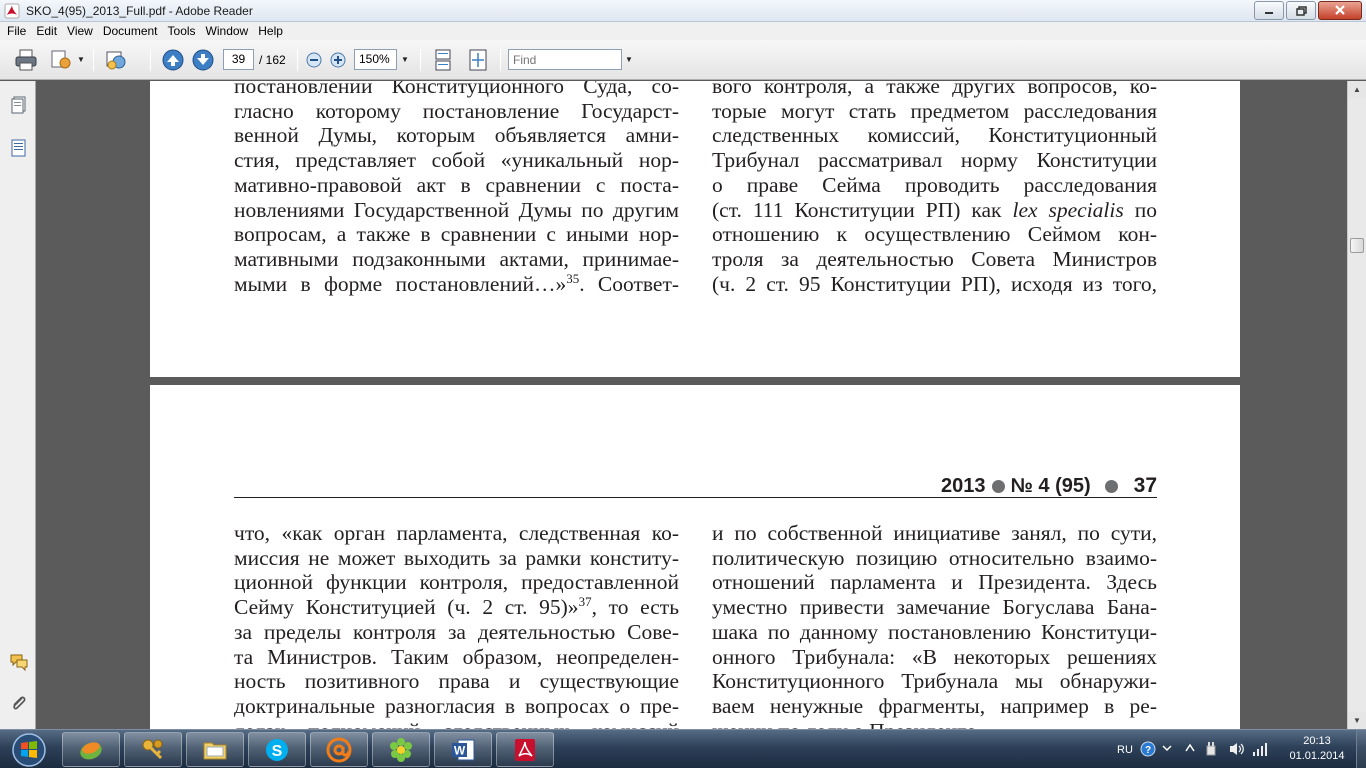  I want to click on footnote-ref: 37, so click(585, 602).